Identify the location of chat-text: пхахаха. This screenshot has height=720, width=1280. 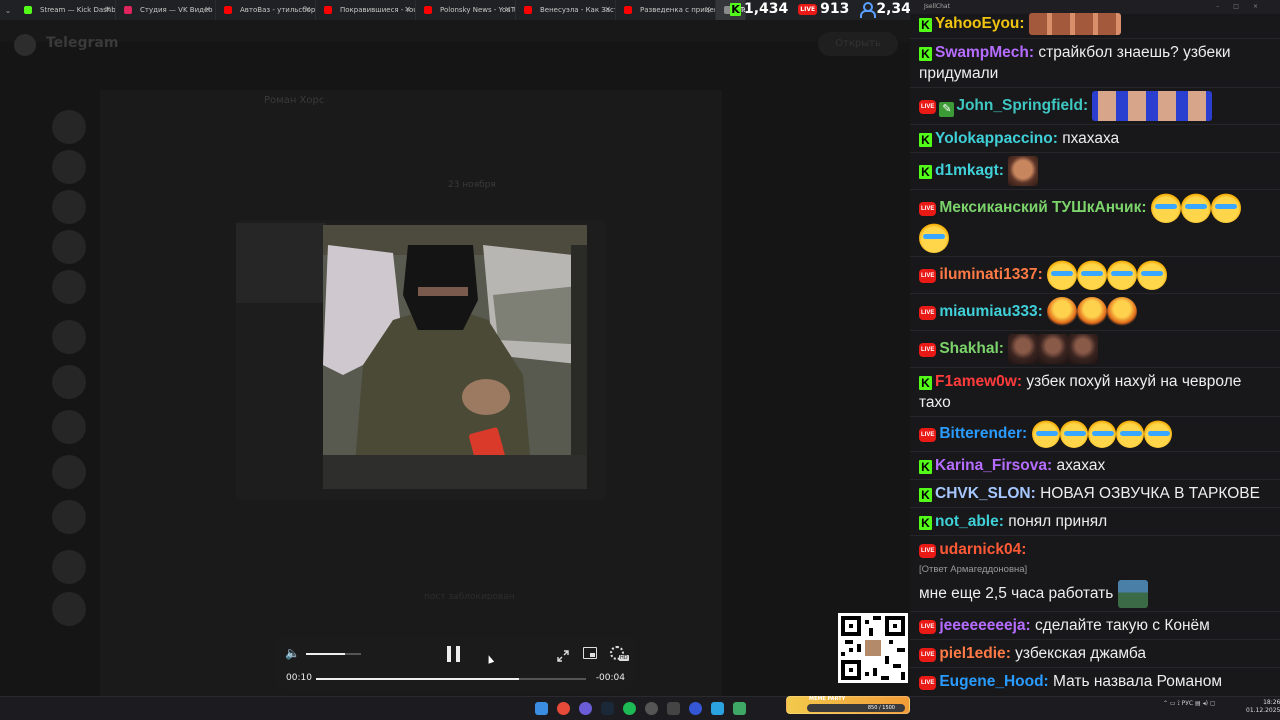
(1091, 138).